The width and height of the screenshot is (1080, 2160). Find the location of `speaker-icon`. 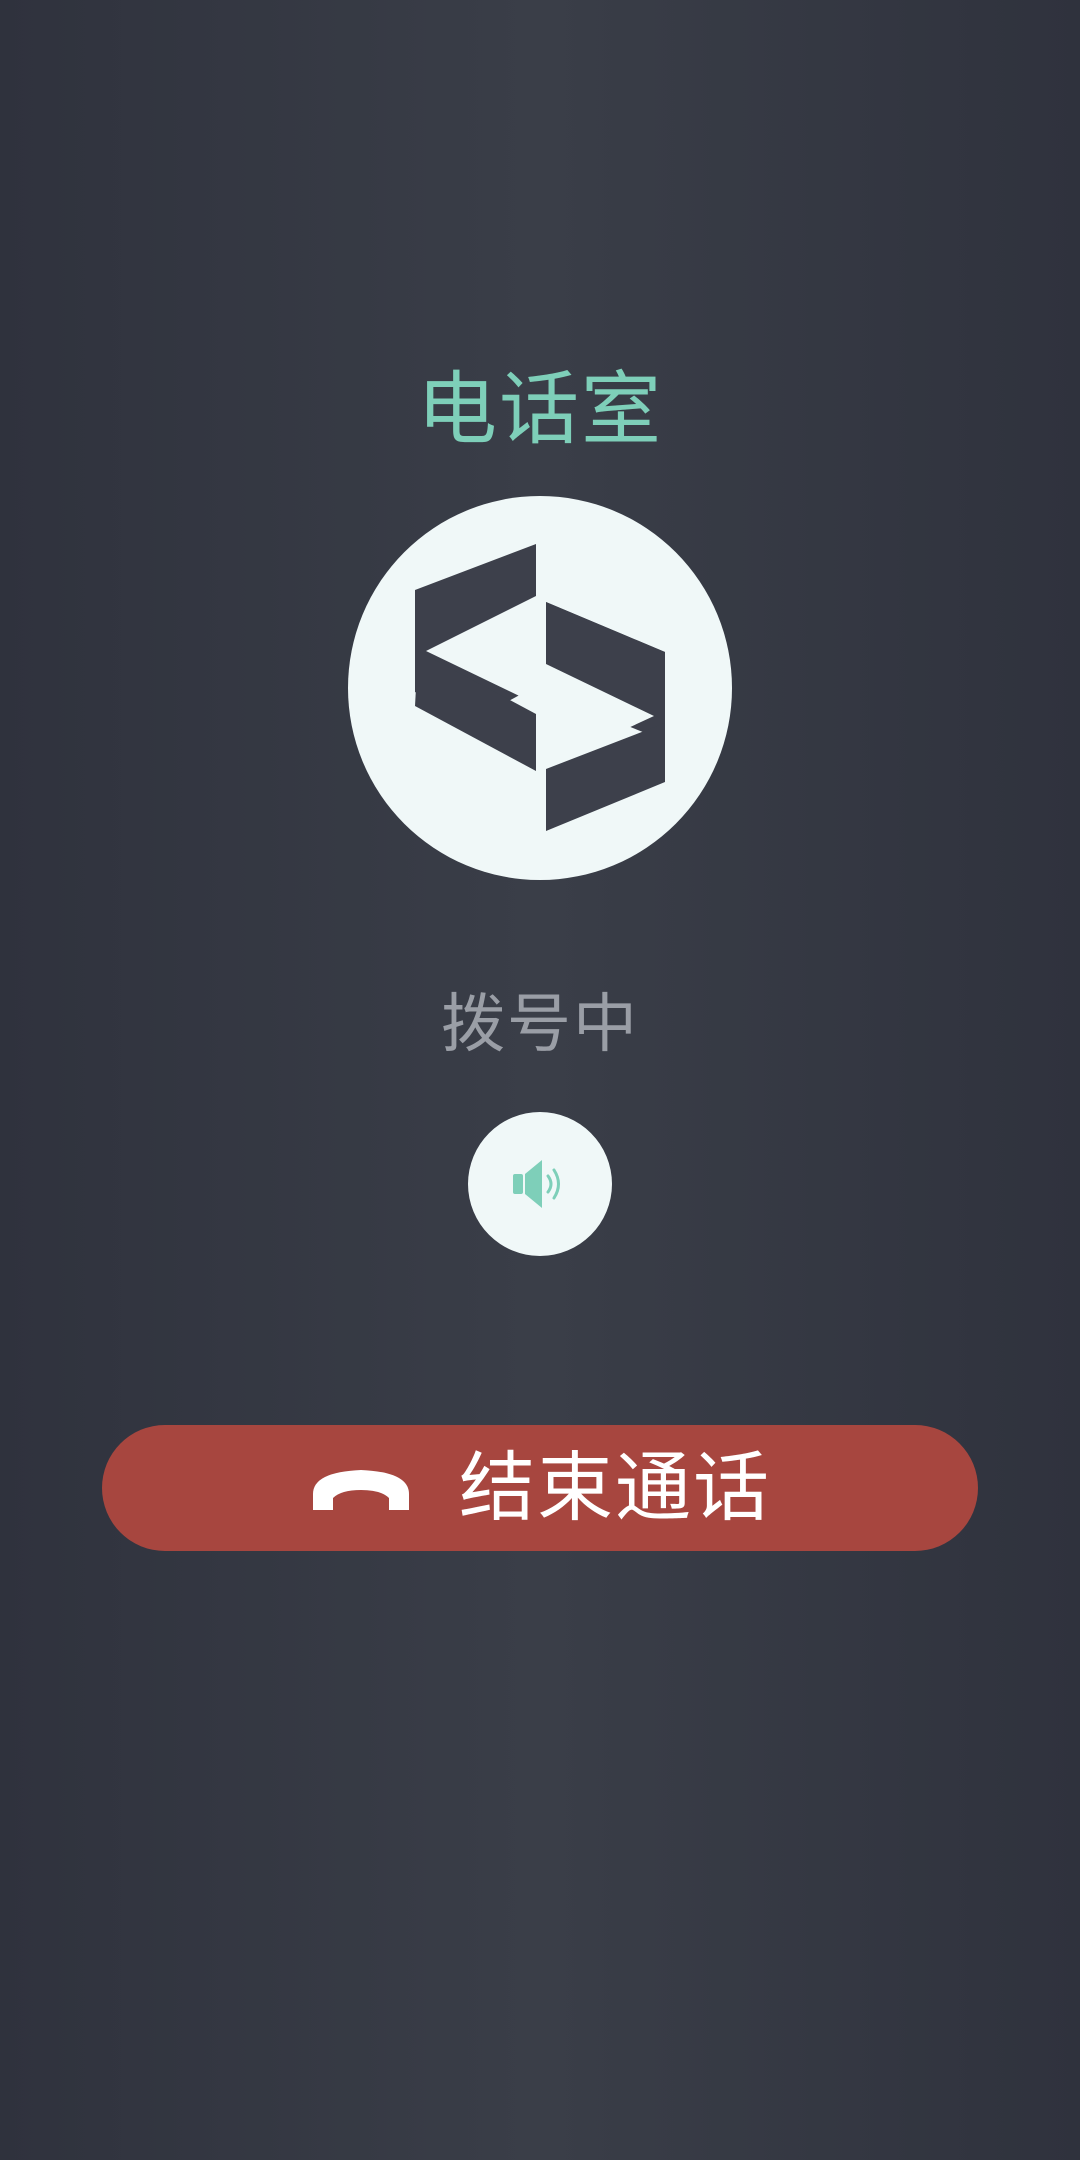

speaker-icon is located at coordinates (536, 1184).